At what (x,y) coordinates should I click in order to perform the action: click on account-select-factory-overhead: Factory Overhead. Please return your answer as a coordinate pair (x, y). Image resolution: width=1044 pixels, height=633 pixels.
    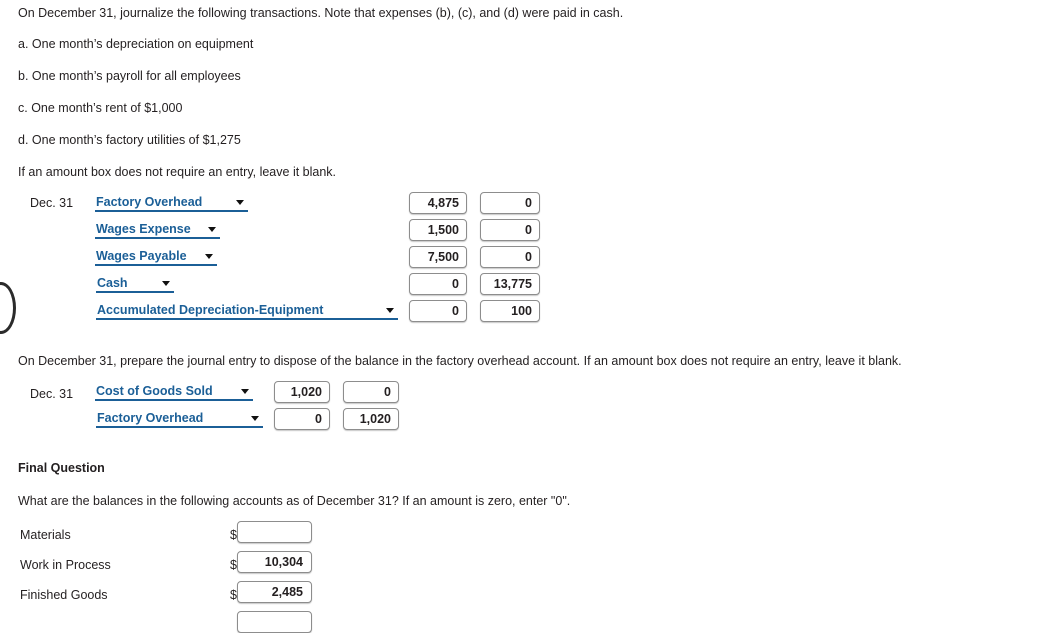
    Looking at the image, I should click on (171, 203).